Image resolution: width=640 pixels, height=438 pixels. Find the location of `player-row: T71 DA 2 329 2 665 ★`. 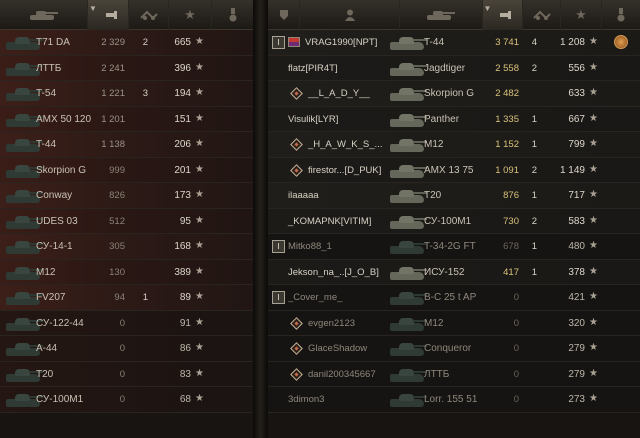

player-row: T71 DA 2 329 2 665 ★ is located at coordinates (126, 43).